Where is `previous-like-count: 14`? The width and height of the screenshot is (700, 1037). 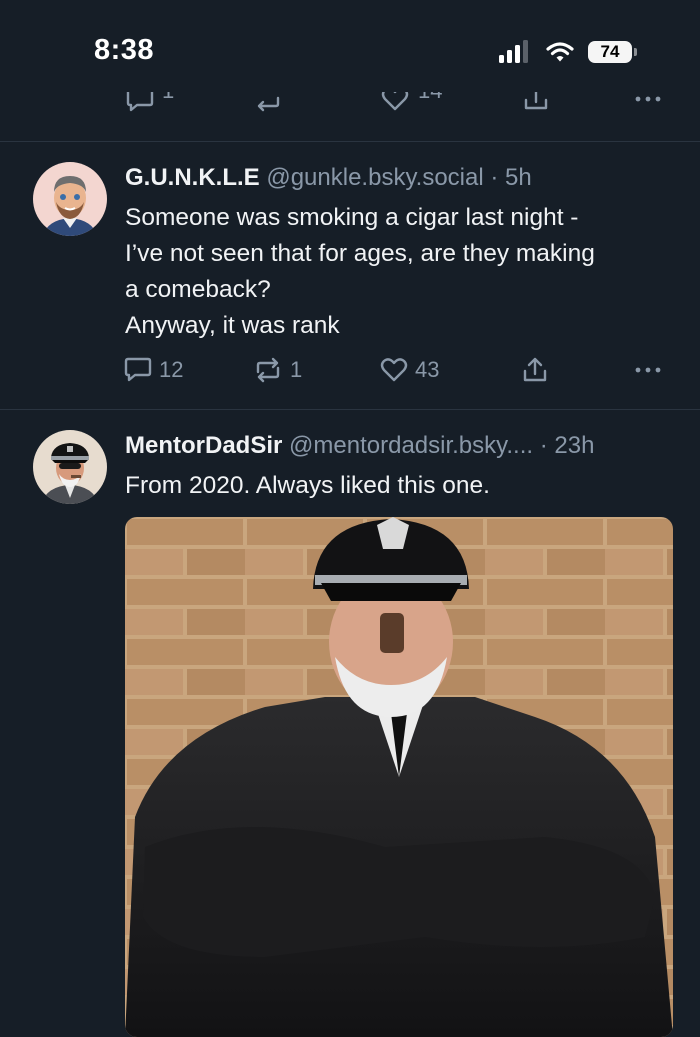
previous-like-count: 14 is located at coordinates (430, 98).